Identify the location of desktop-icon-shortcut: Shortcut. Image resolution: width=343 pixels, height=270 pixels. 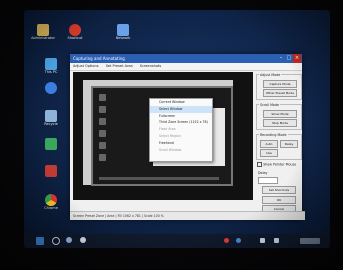
(75, 32).